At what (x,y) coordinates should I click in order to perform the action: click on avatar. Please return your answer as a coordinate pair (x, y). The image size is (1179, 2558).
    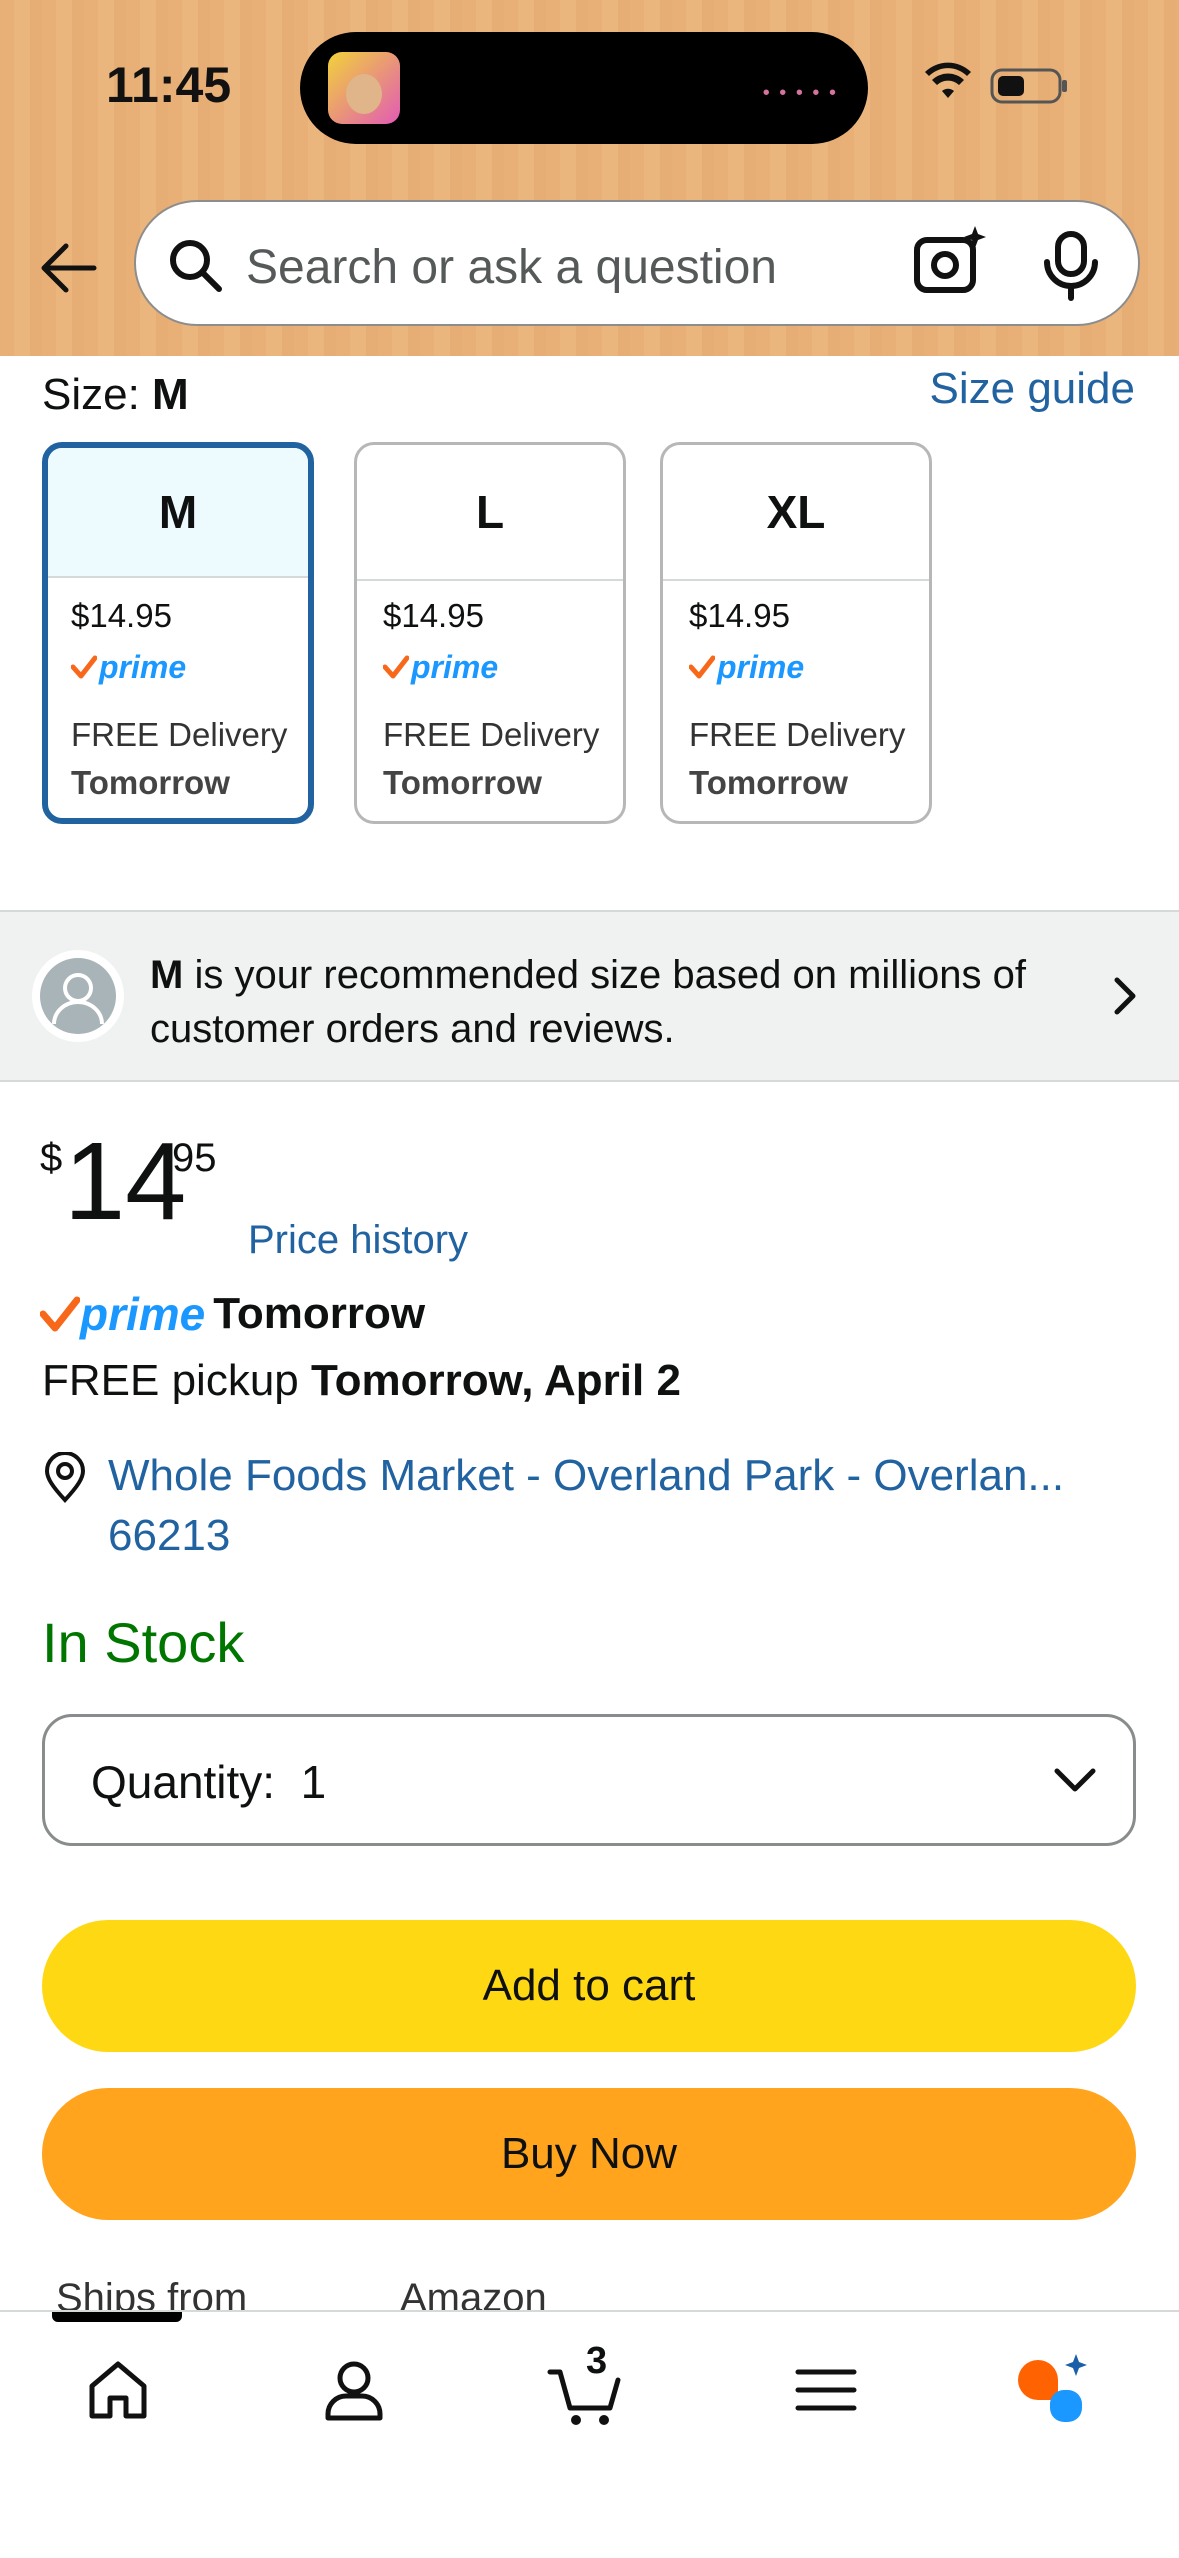
    Looking at the image, I should click on (78, 996).